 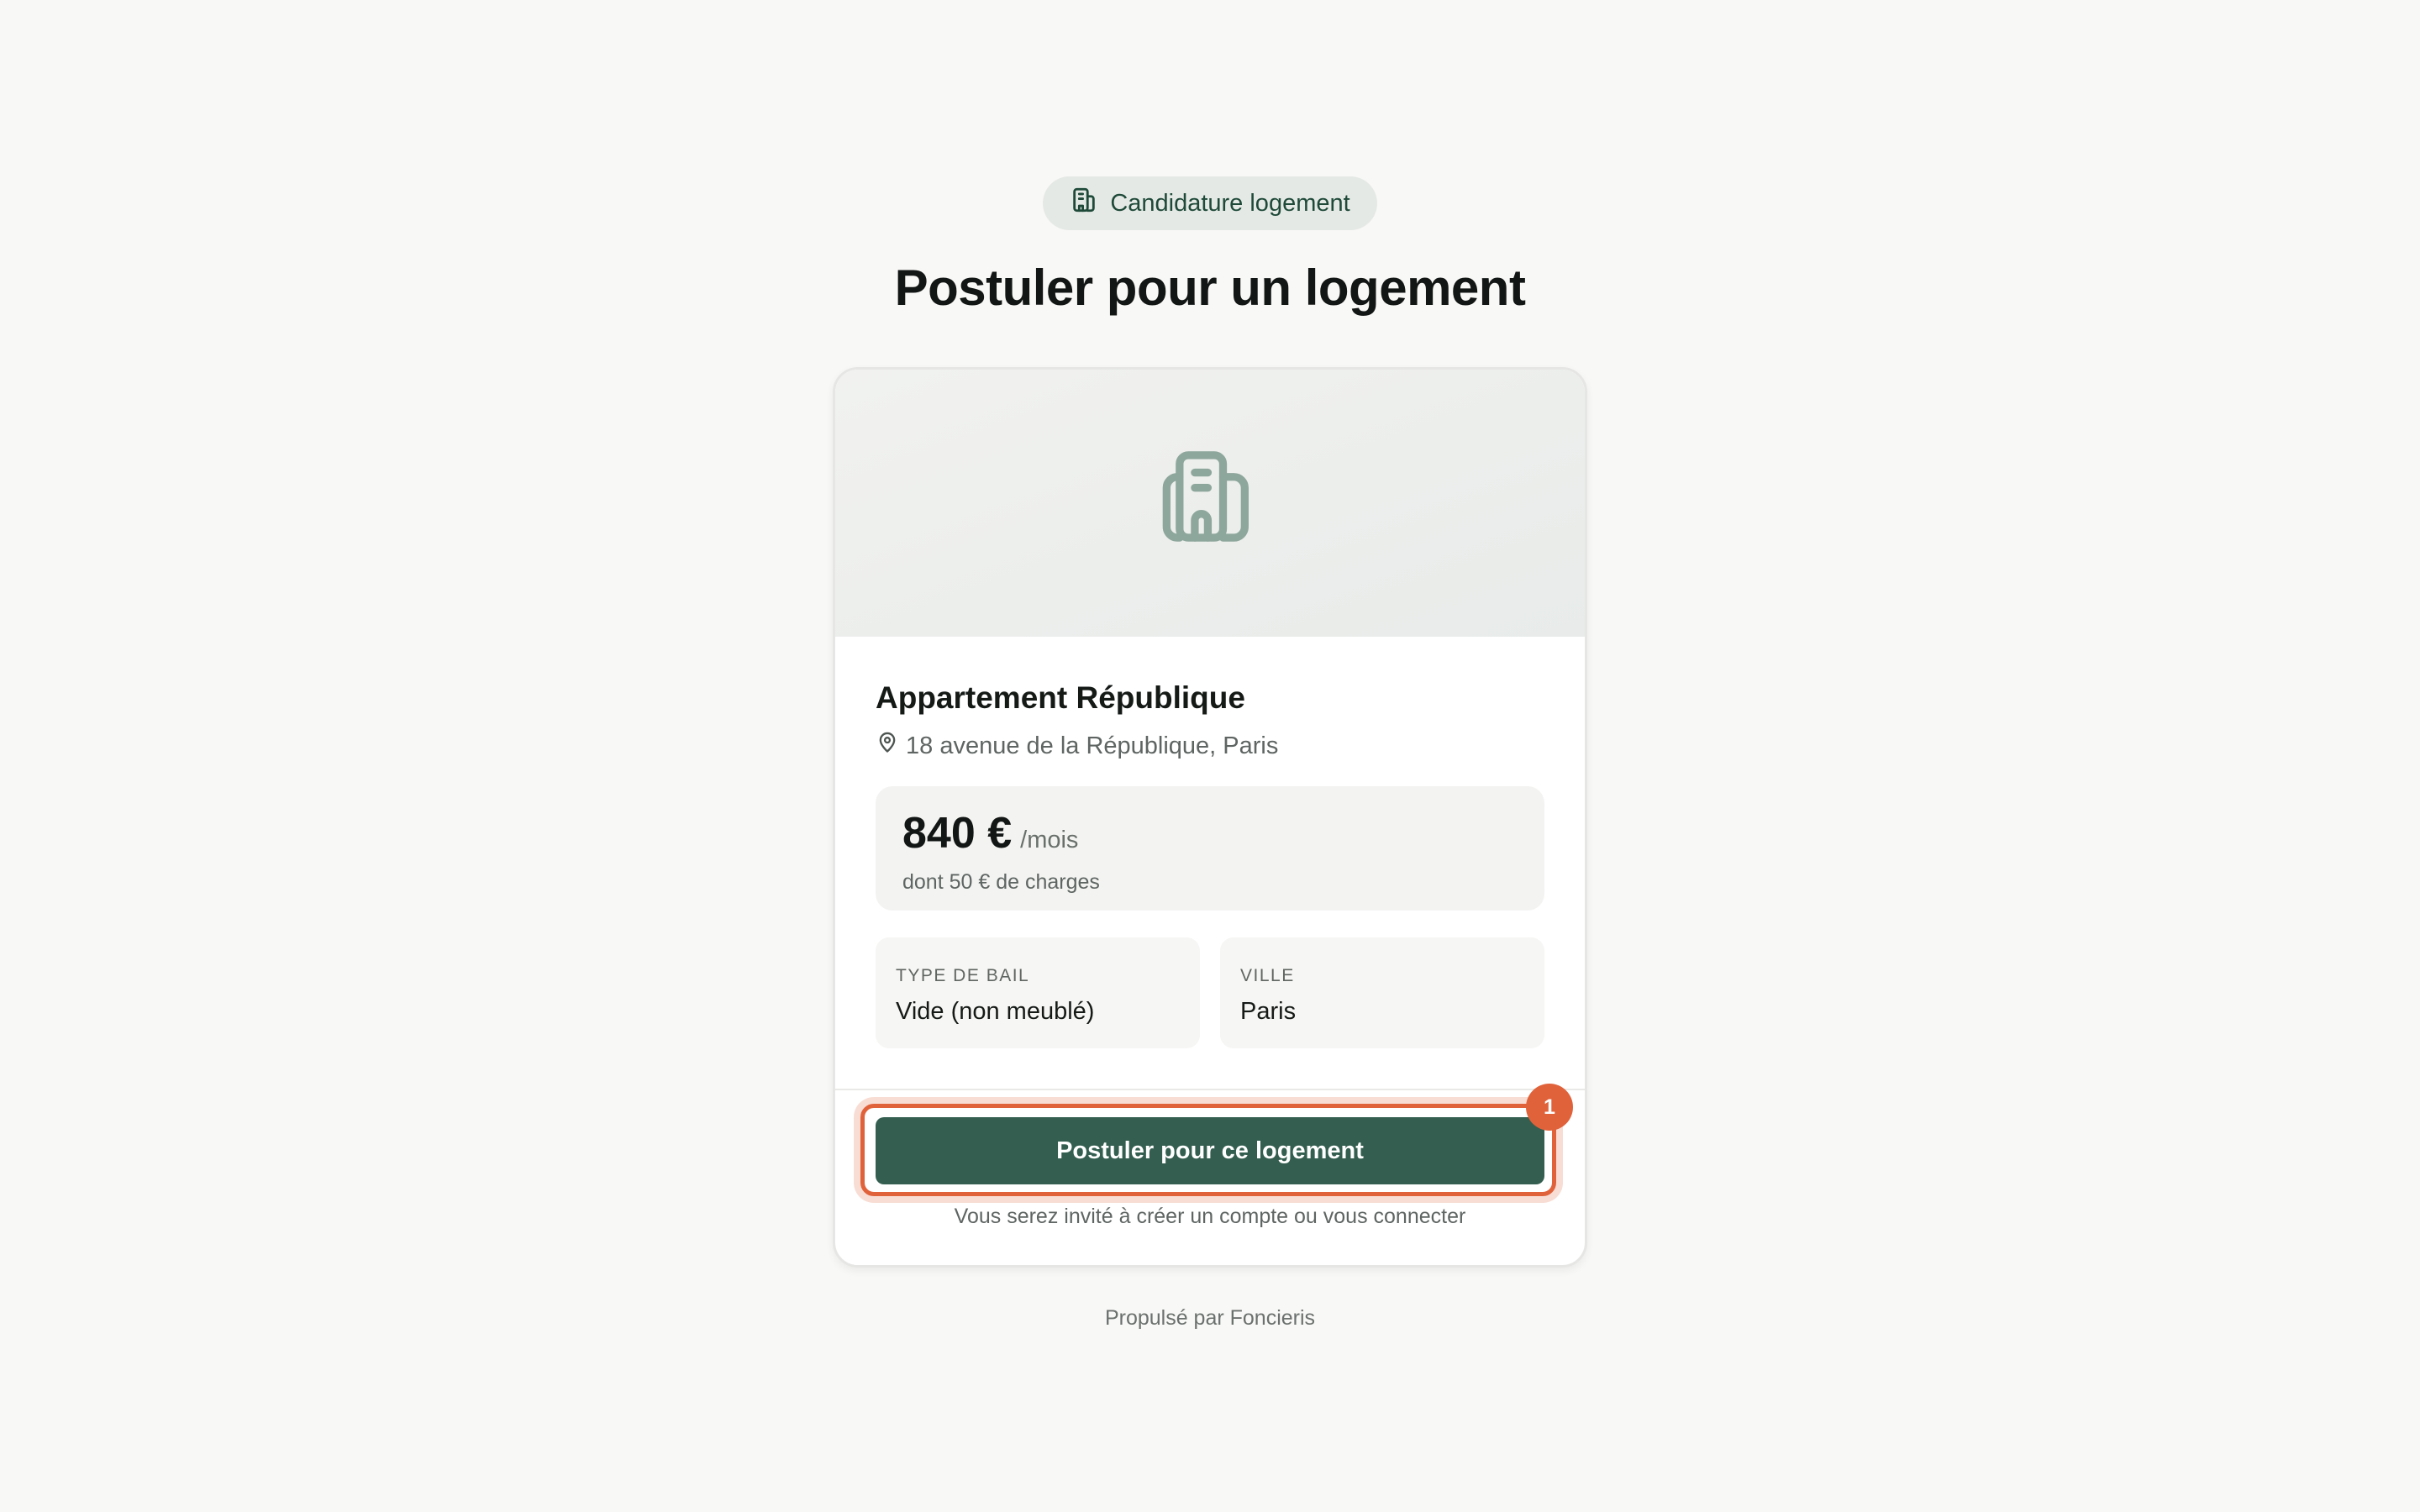 I want to click on badge-label: Candidature logement, so click(x=1230, y=203).